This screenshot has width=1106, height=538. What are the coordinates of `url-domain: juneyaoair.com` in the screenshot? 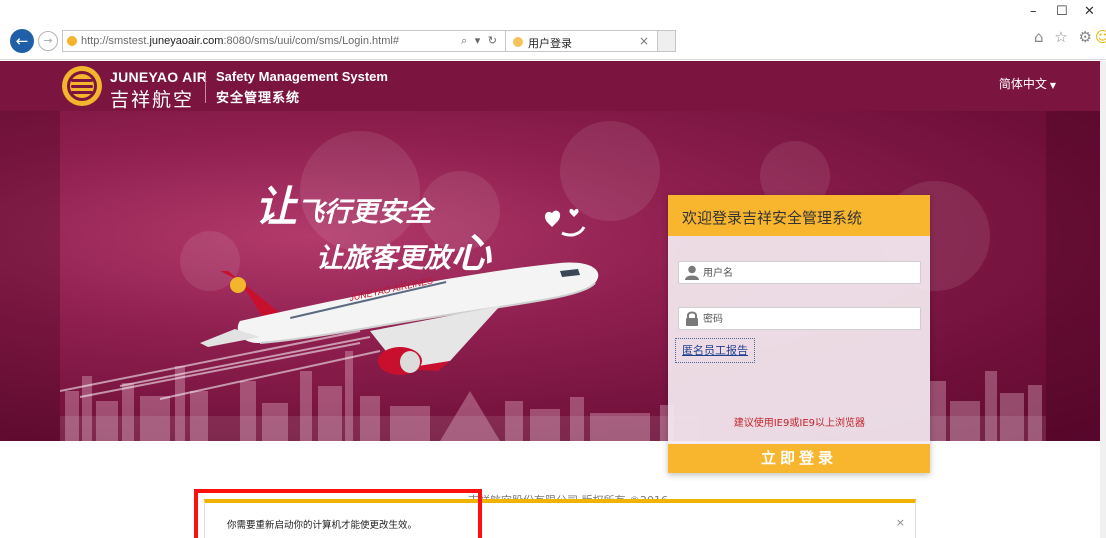 It's located at (186, 41).